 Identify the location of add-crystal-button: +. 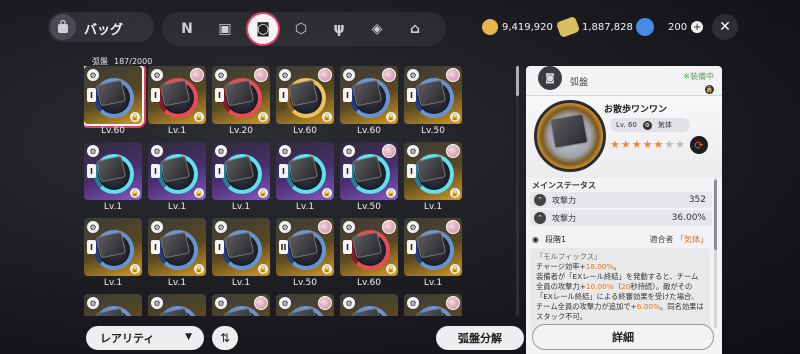
(697, 27).